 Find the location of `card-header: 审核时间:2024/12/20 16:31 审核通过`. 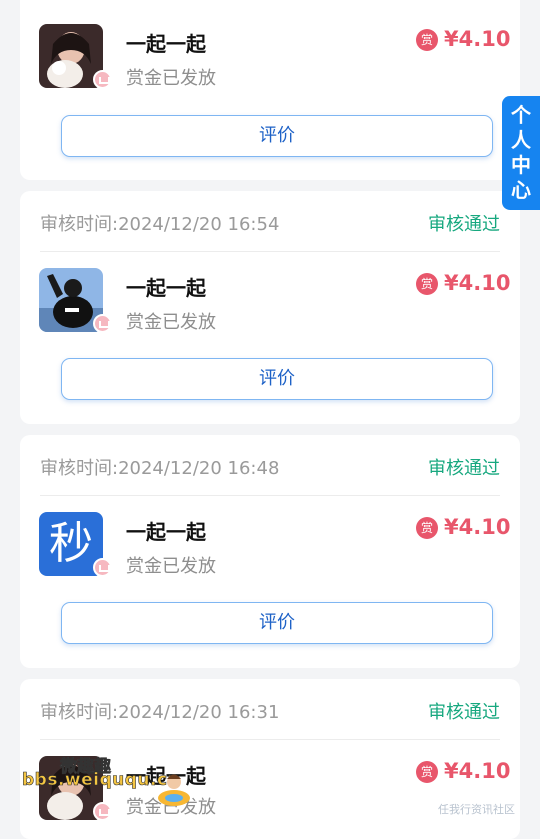

card-header: 审核时间:2024/12/20 16:31 审核通过 is located at coordinates (270, 709).